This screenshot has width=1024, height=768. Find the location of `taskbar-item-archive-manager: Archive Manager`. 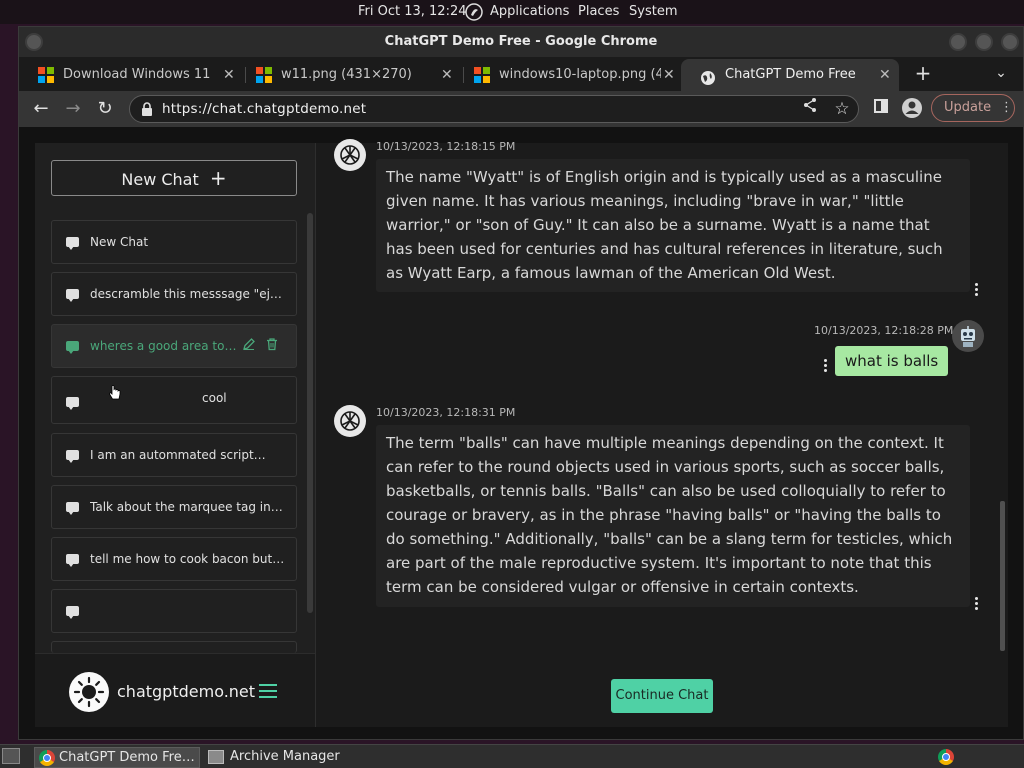

taskbar-item-archive-manager: Archive Manager is located at coordinates (294, 757).